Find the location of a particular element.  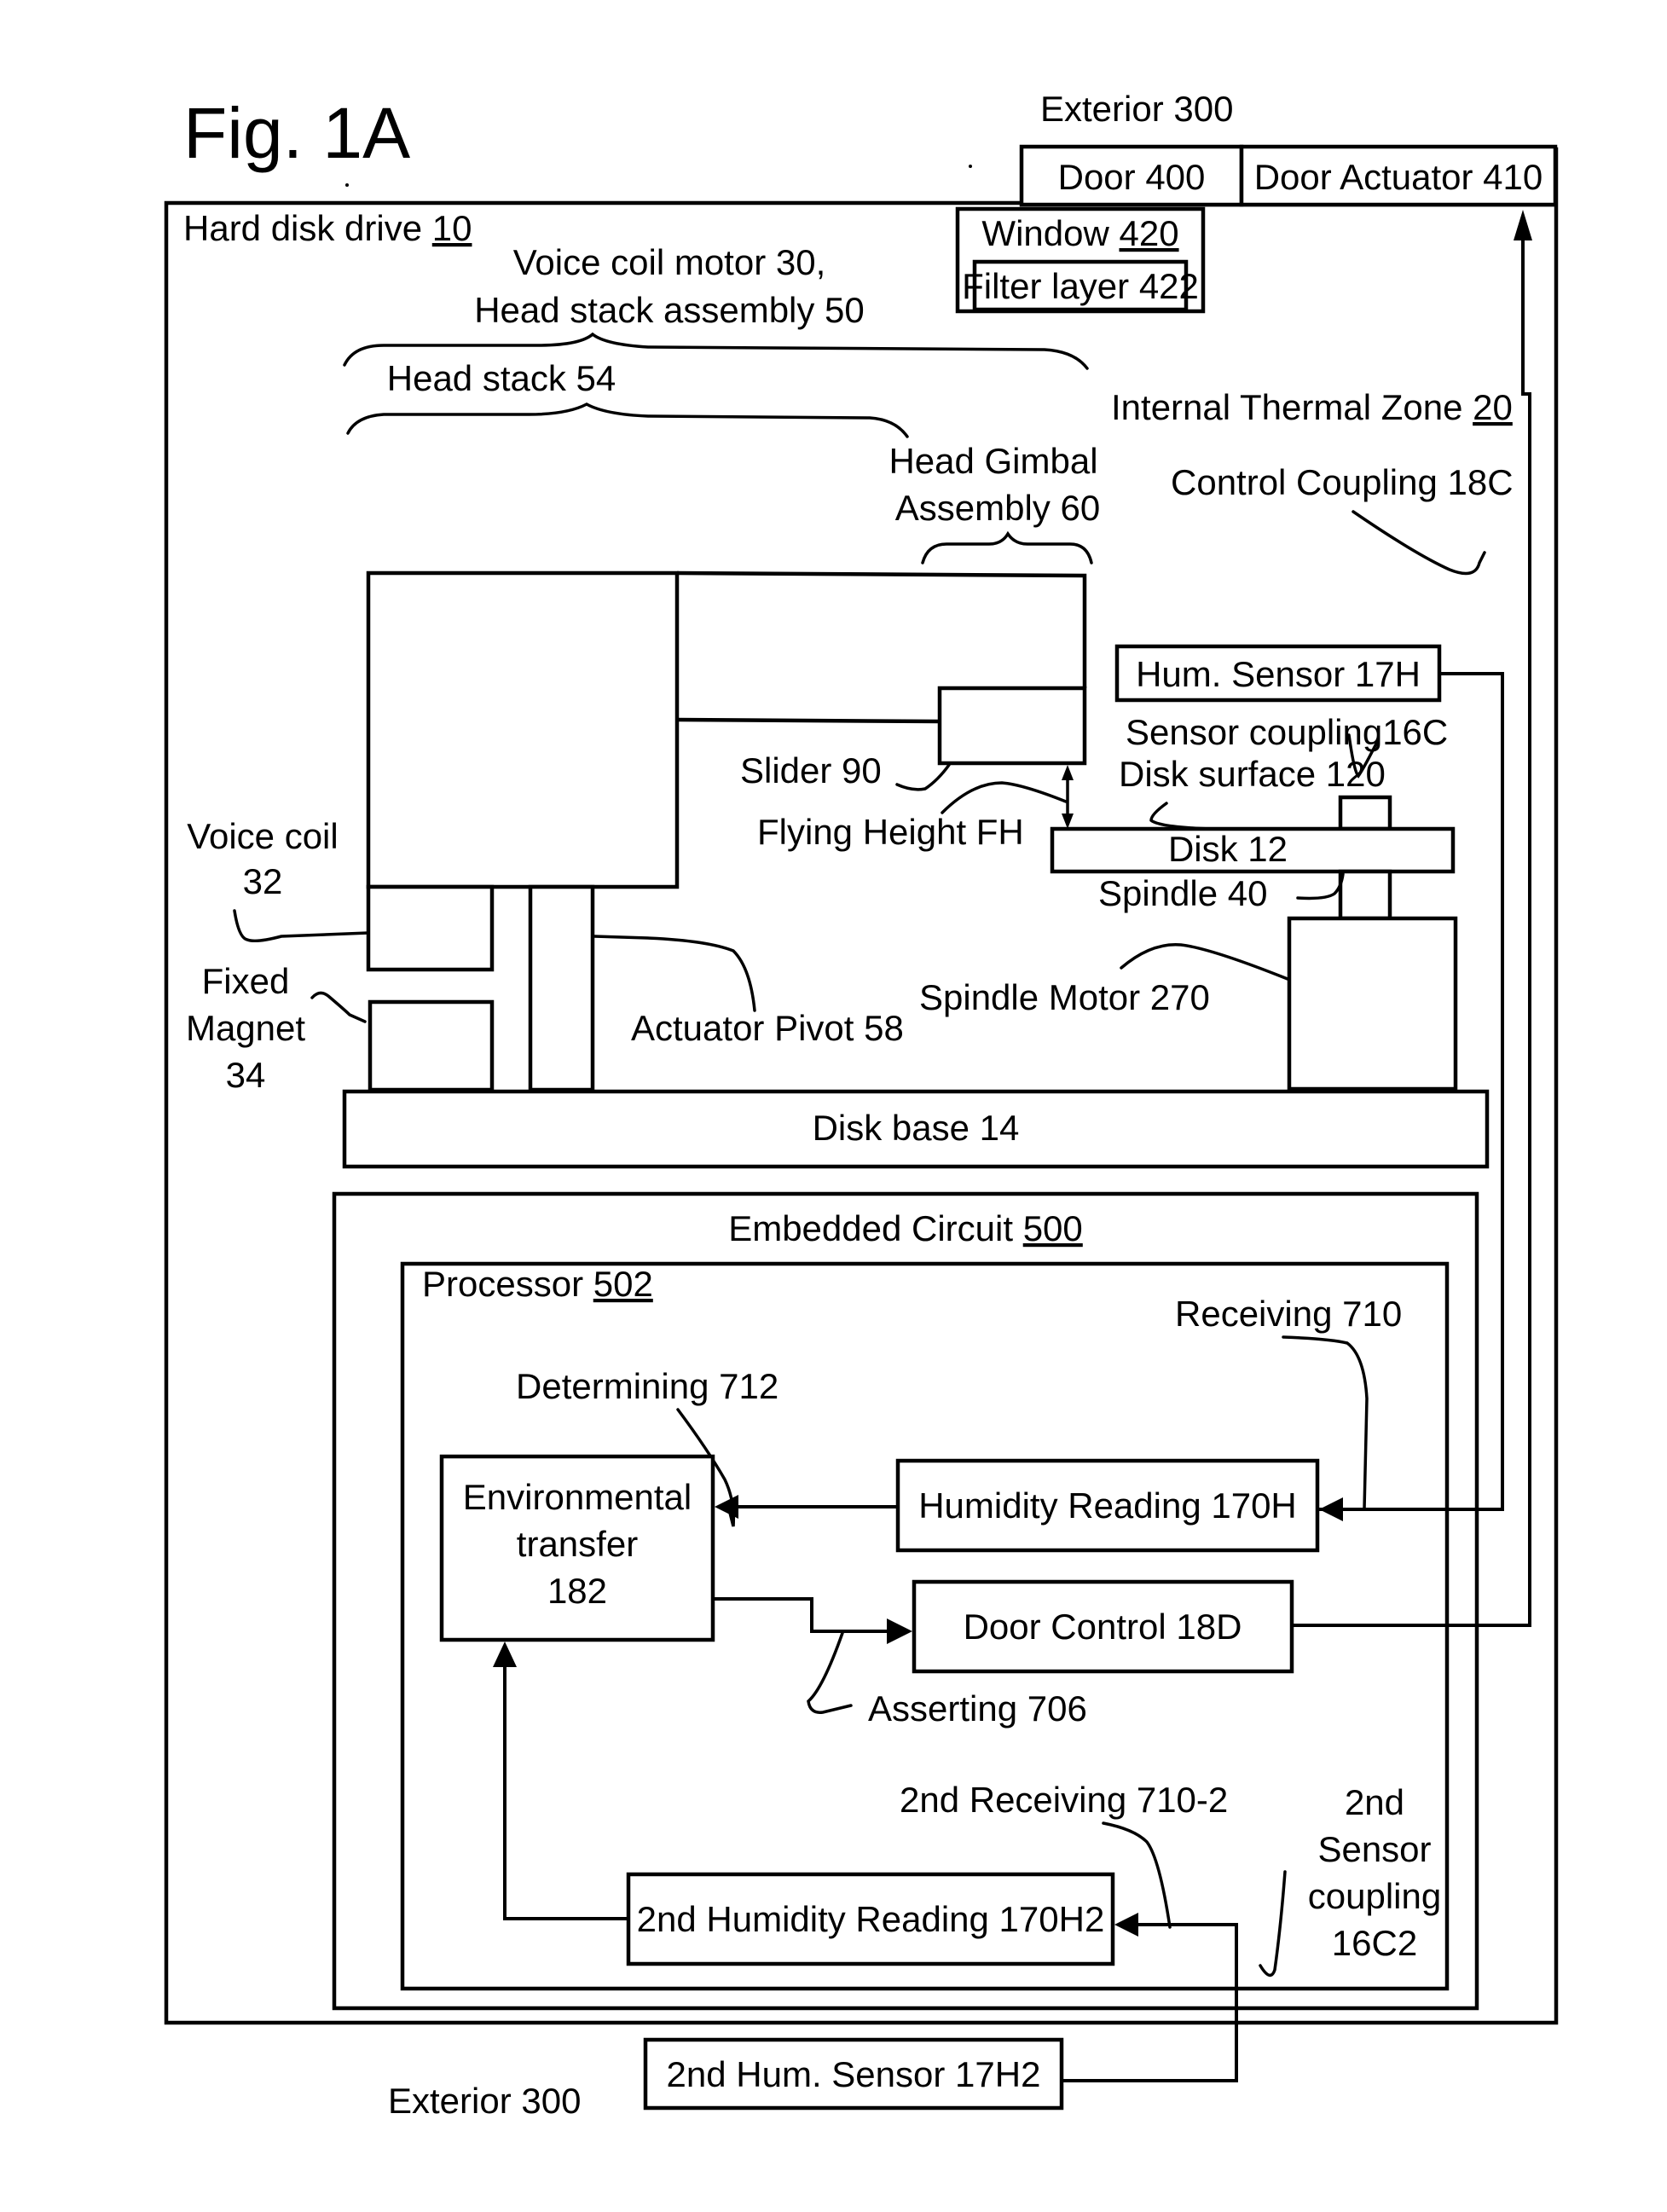

second-coupling-label-line1: 2nd is located at coordinates (1375, 1802).